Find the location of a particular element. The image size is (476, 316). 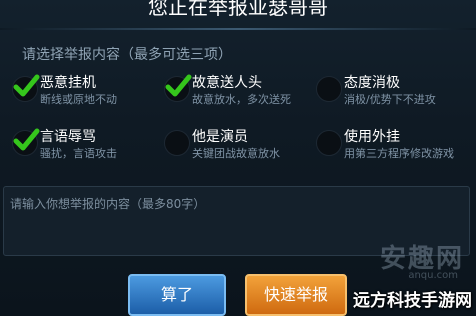

title-divider is located at coordinates (238, 29).